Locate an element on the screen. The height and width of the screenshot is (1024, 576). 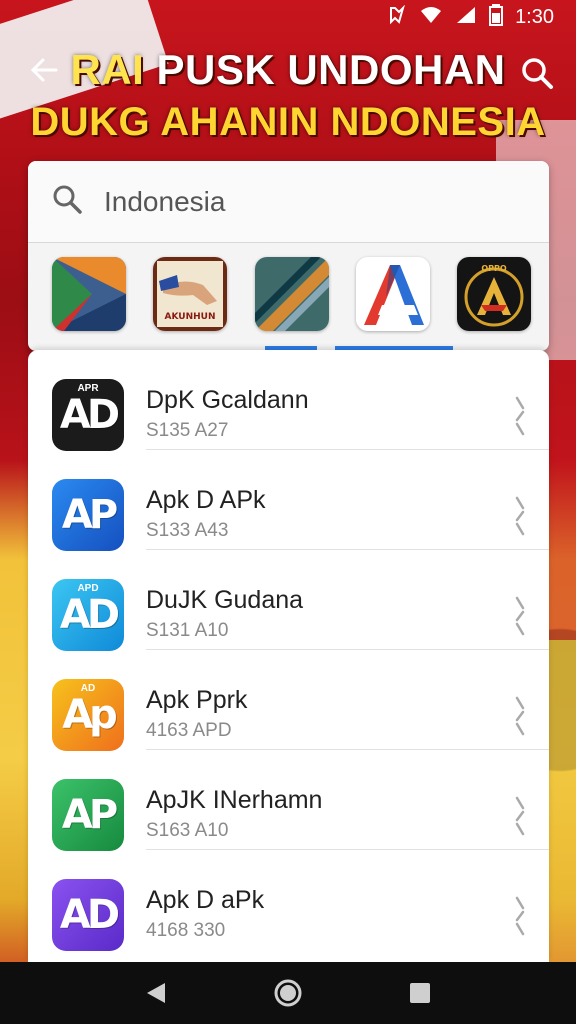
page-title-line1: RAI PUSK UNDOHAN is located at coordinates (288, 70).